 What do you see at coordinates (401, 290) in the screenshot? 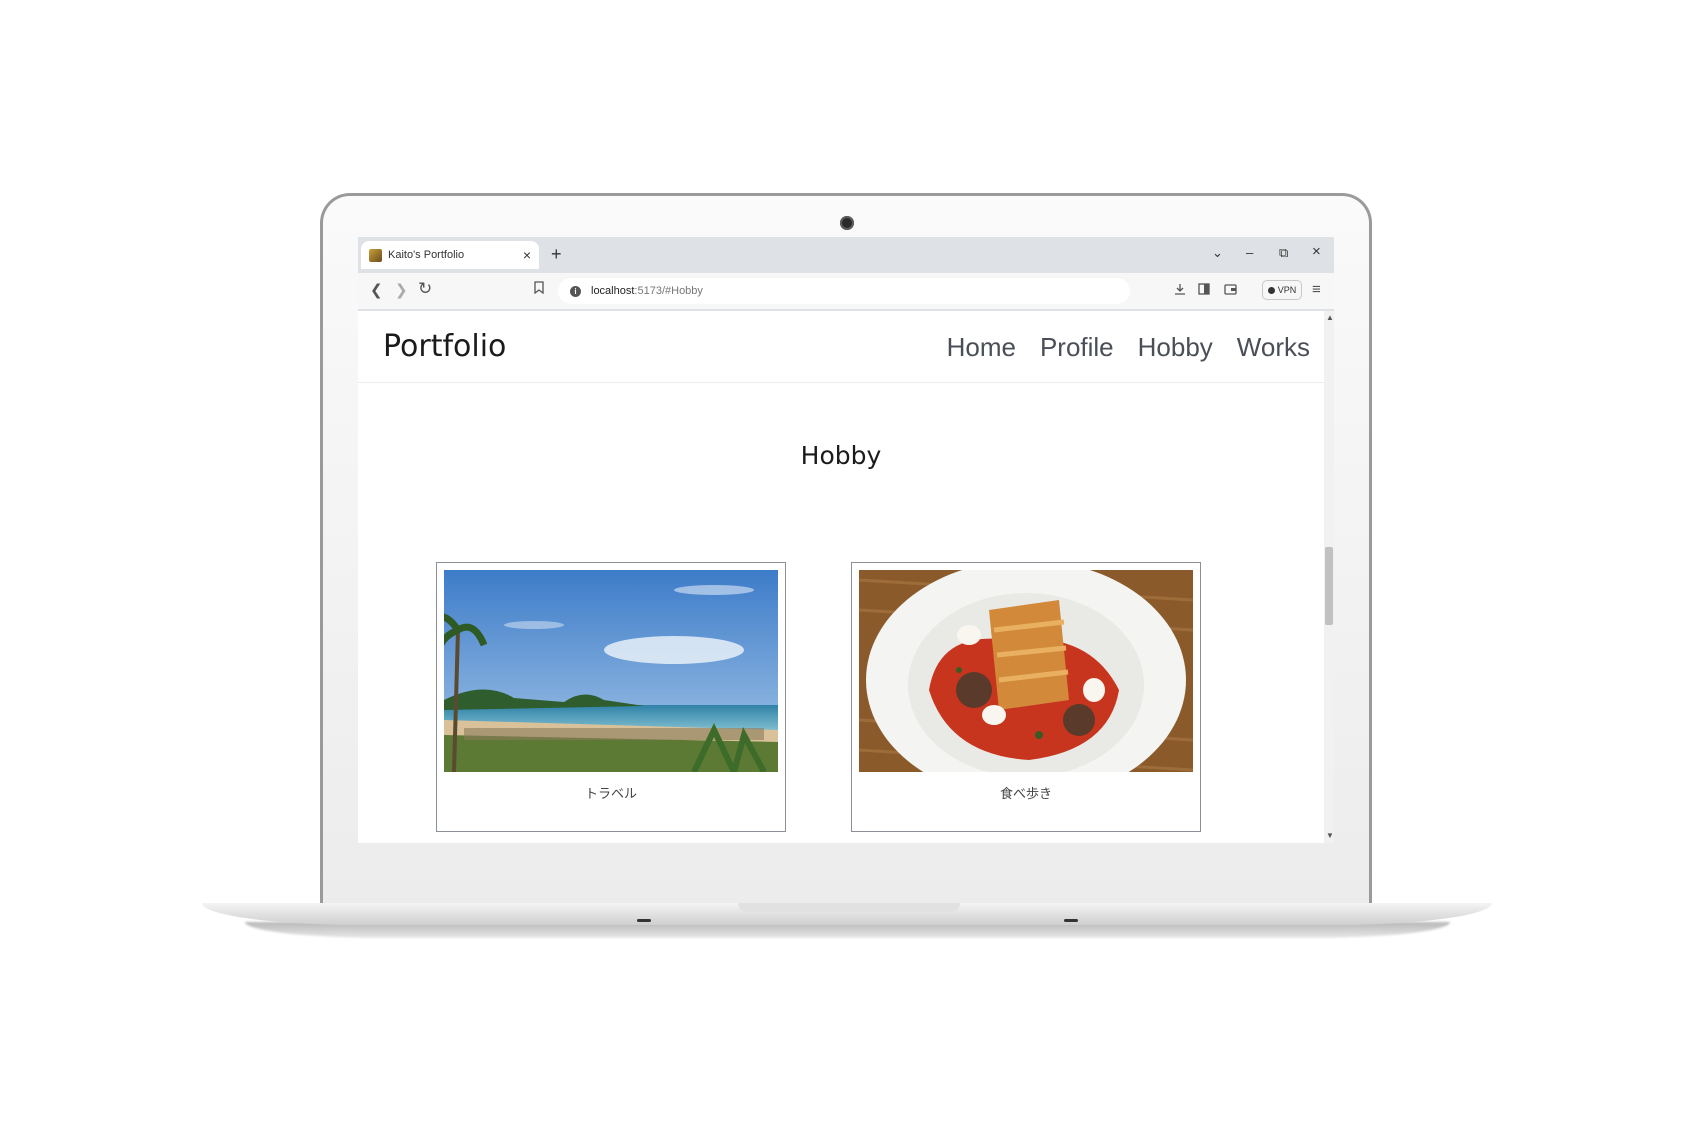
I see `forward-icon: ❯` at bounding box center [401, 290].